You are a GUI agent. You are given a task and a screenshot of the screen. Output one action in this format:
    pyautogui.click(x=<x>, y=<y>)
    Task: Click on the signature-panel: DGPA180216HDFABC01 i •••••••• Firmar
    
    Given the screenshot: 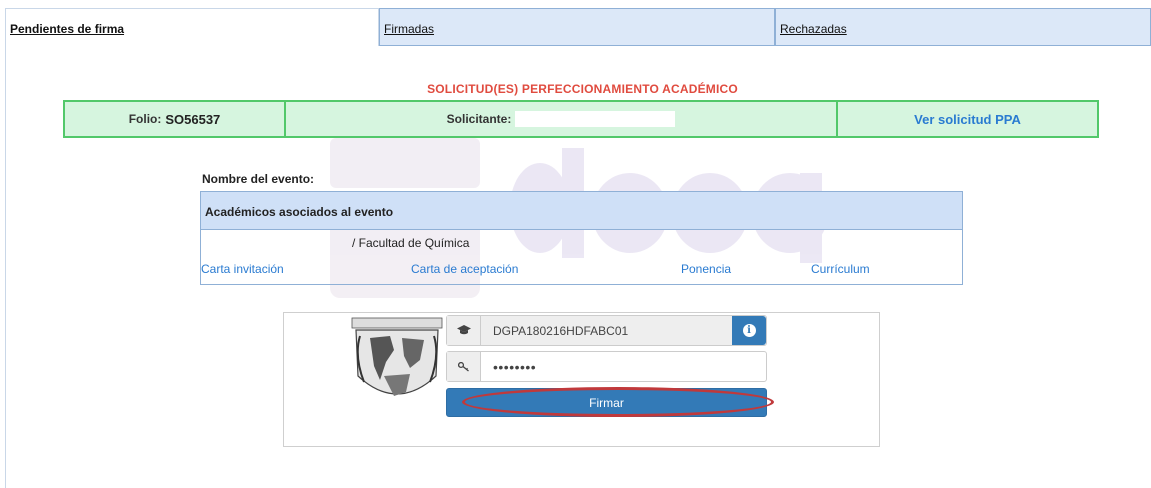 What is the action you would take?
    pyautogui.click(x=581, y=379)
    